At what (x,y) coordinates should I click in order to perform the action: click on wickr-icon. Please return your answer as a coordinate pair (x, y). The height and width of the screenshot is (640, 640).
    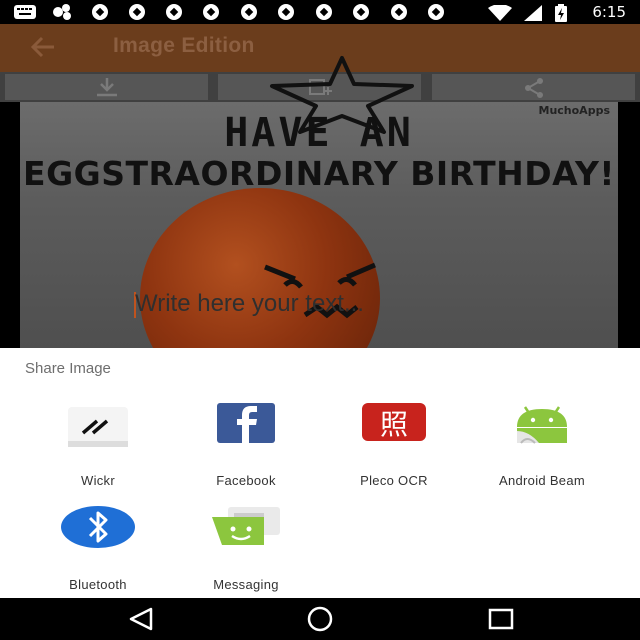
    Looking at the image, I should click on (98, 434).